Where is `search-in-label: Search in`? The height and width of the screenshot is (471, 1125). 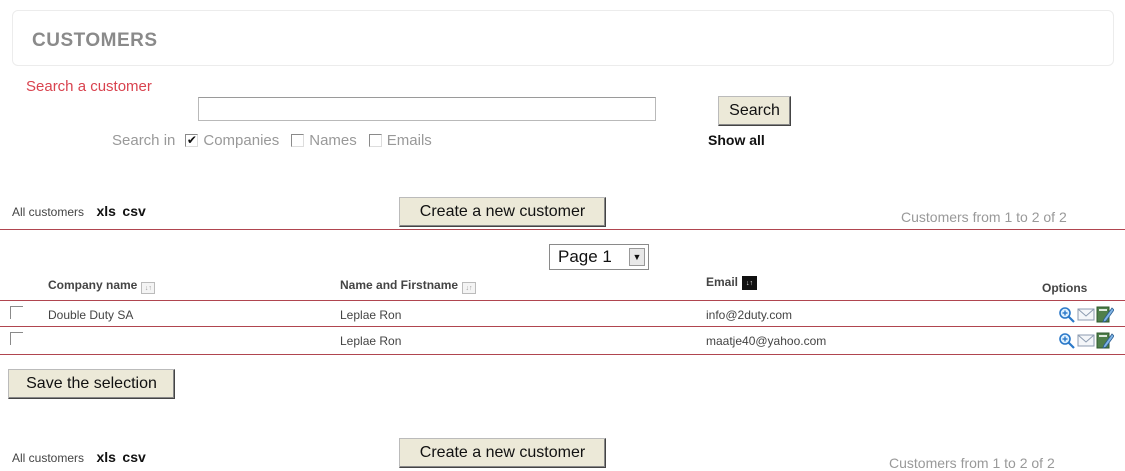 search-in-label: Search in is located at coordinates (144, 140).